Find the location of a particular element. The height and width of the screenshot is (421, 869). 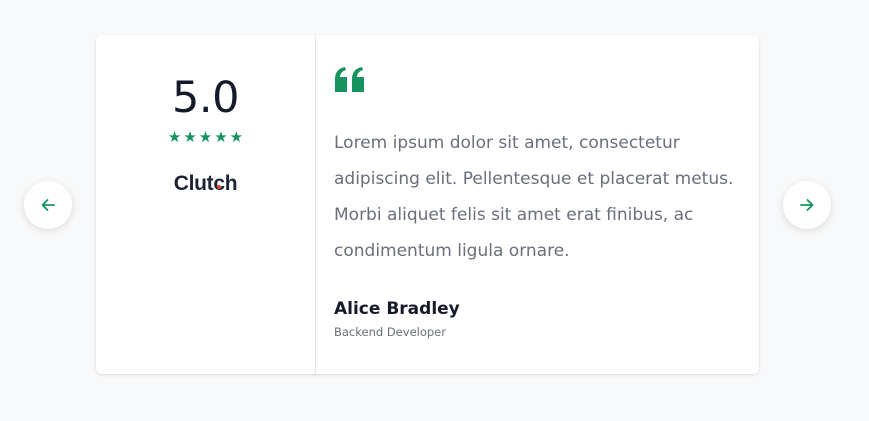

clutch-logo-text: Clutch is located at coordinates (205, 183).